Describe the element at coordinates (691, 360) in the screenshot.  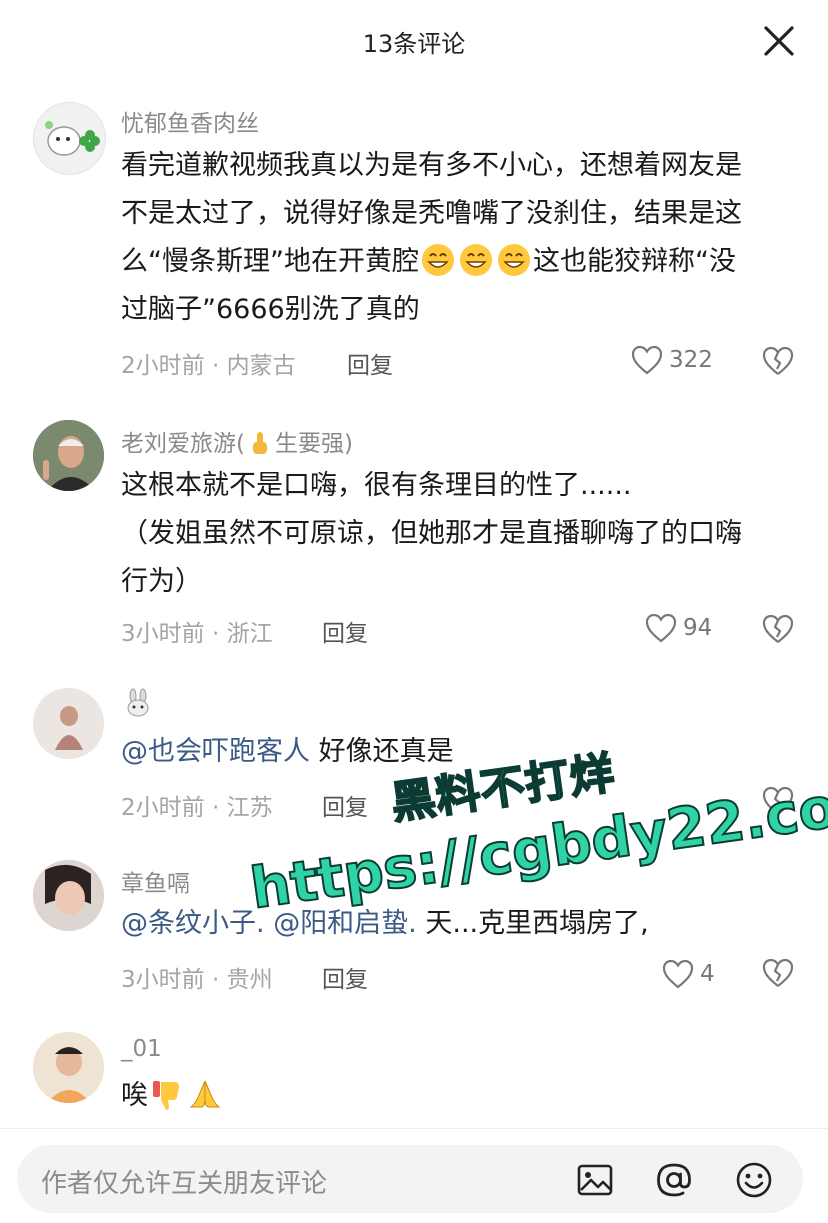
I see `like-count: 322` at that location.